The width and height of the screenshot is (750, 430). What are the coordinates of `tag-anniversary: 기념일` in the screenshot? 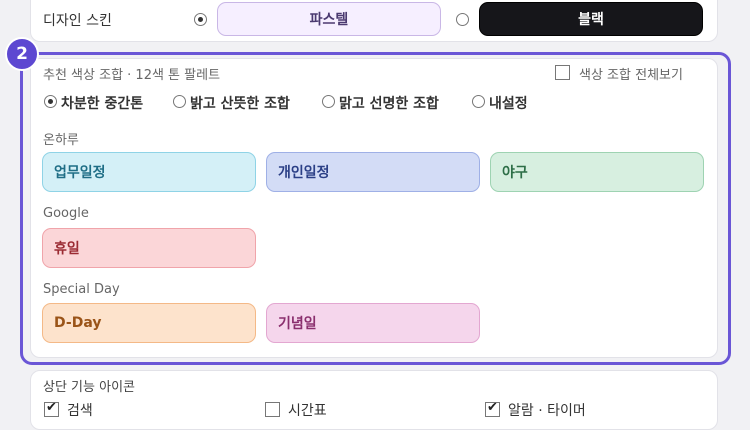 It's located at (373, 323).